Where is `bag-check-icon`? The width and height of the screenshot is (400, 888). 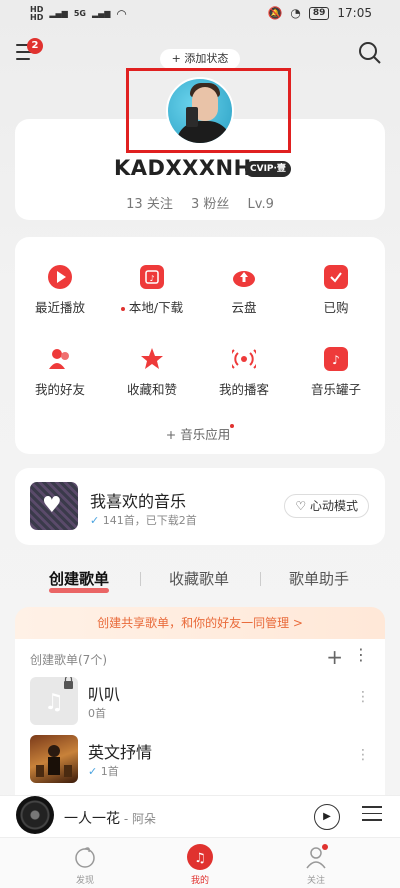 bag-check-icon is located at coordinates (336, 277).